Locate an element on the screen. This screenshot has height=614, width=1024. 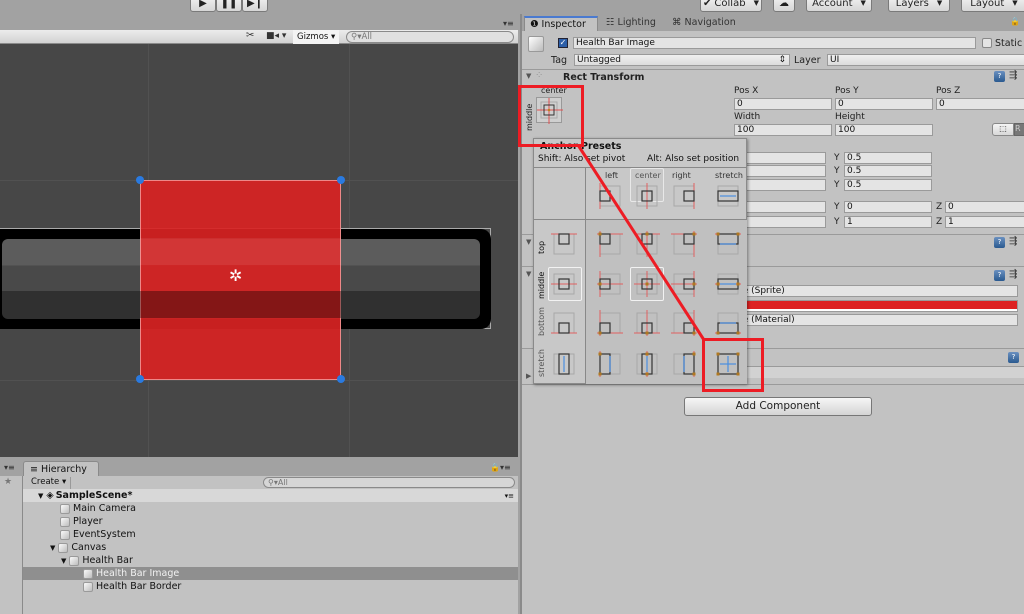
anchor-min-x-input: .5 is located at coordinates (780, 158).